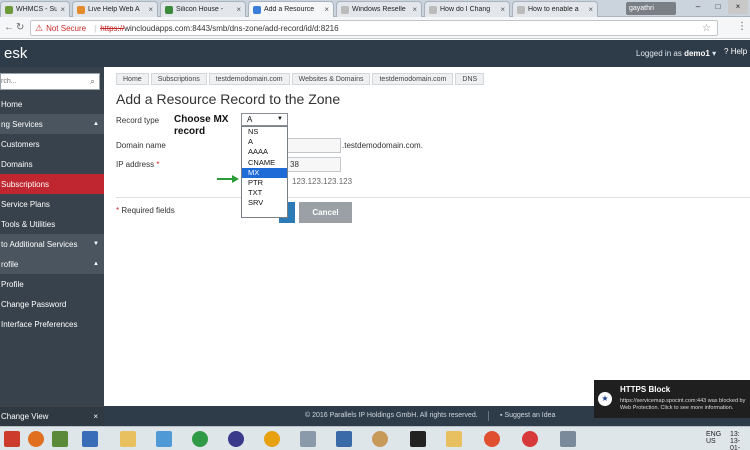 The width and height of the screenshot is (750, 450). What do you see at coordinates (52, 244) in the screenshot?
I see `sidebar-group-additional-services: to Additional Services ▼` at bounding box center [52, 244].